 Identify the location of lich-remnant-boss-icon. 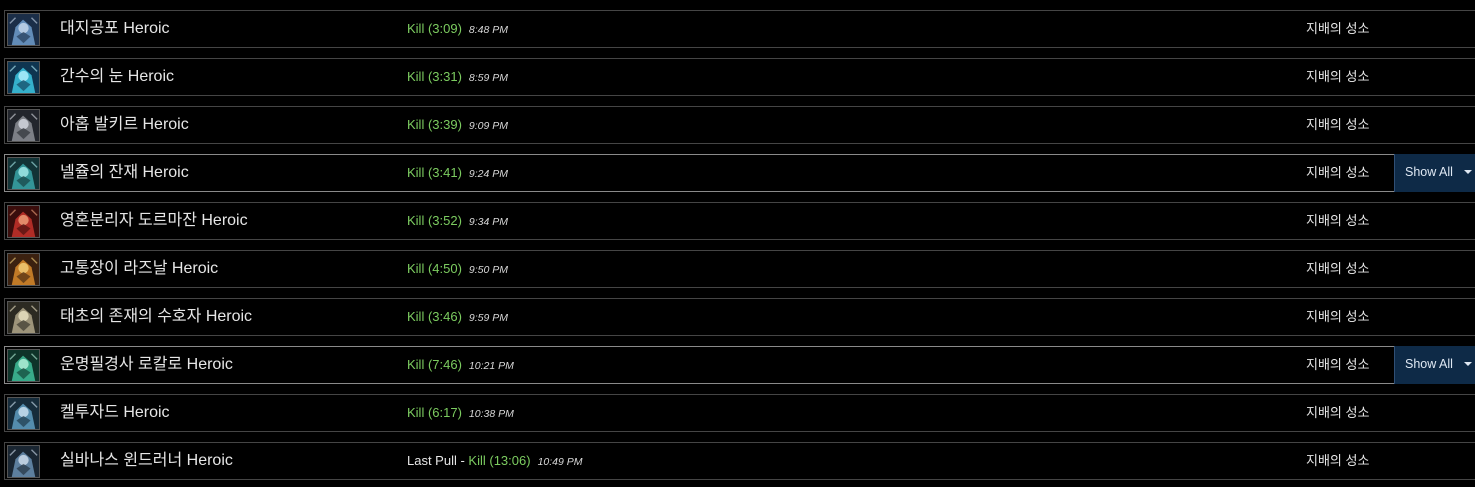
(23, 173).